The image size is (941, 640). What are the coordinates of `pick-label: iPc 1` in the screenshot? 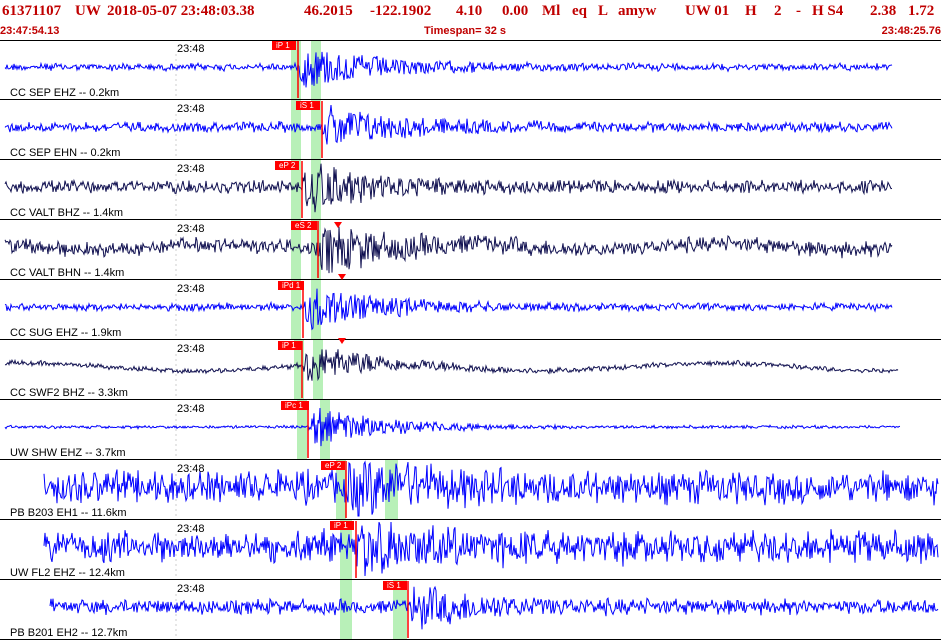 It's located at (294, 405).